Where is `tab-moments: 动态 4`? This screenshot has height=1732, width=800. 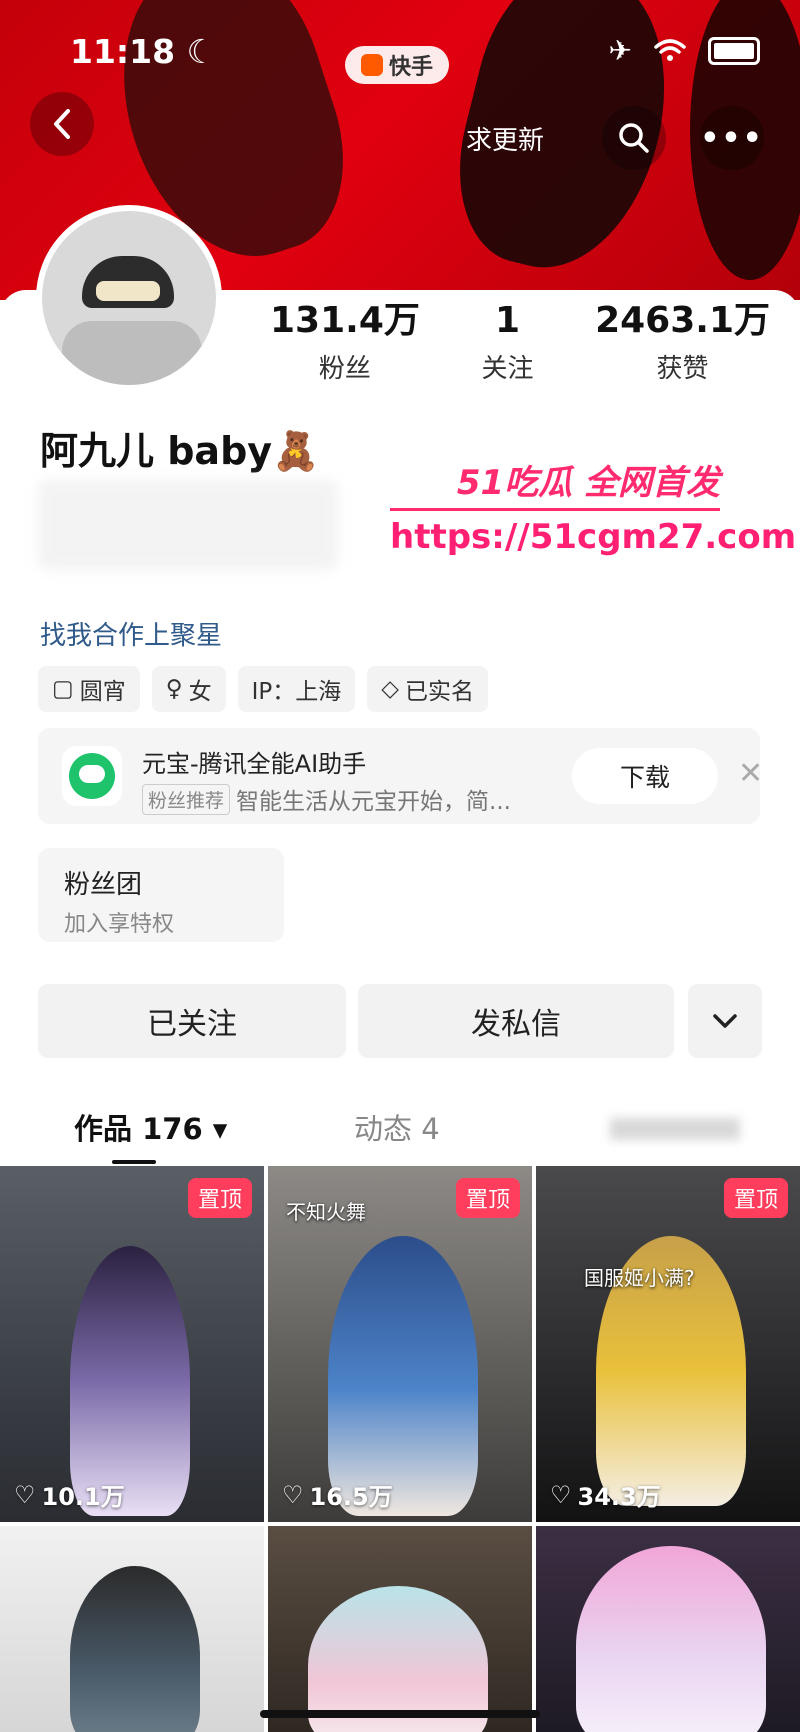
tab-moments: 动态 4 is located at coordinates (397, 1127).